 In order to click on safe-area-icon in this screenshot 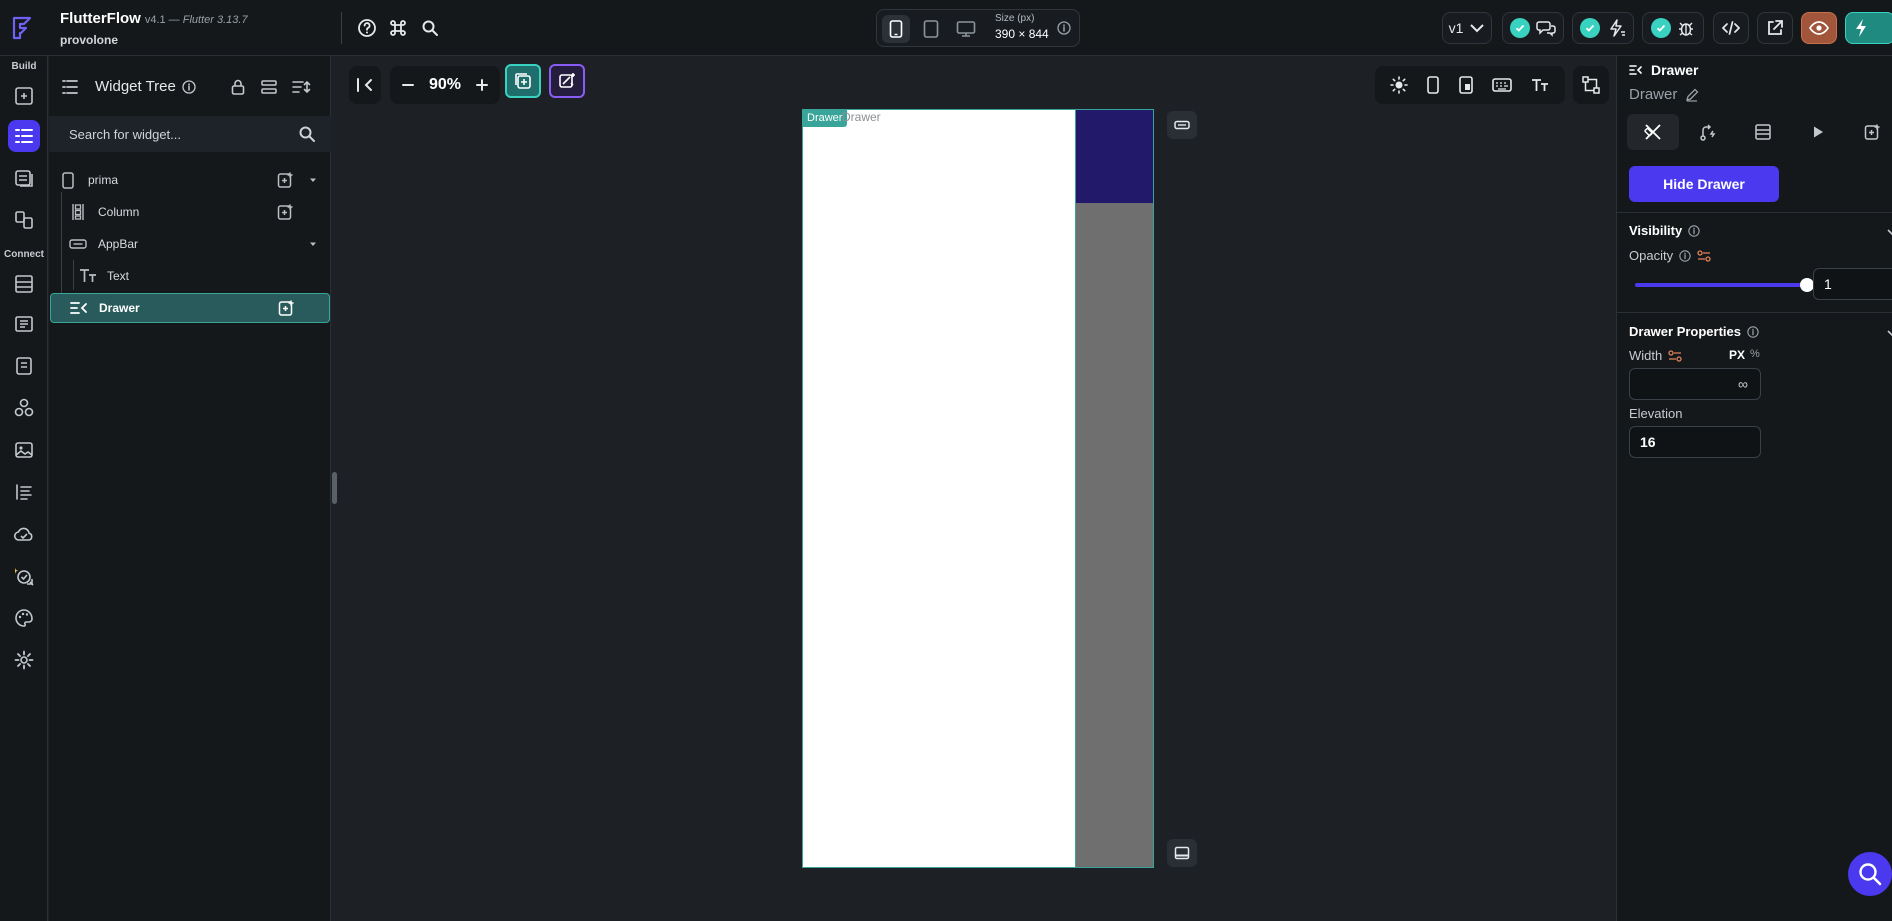, I will do `click(1466, 85)`.